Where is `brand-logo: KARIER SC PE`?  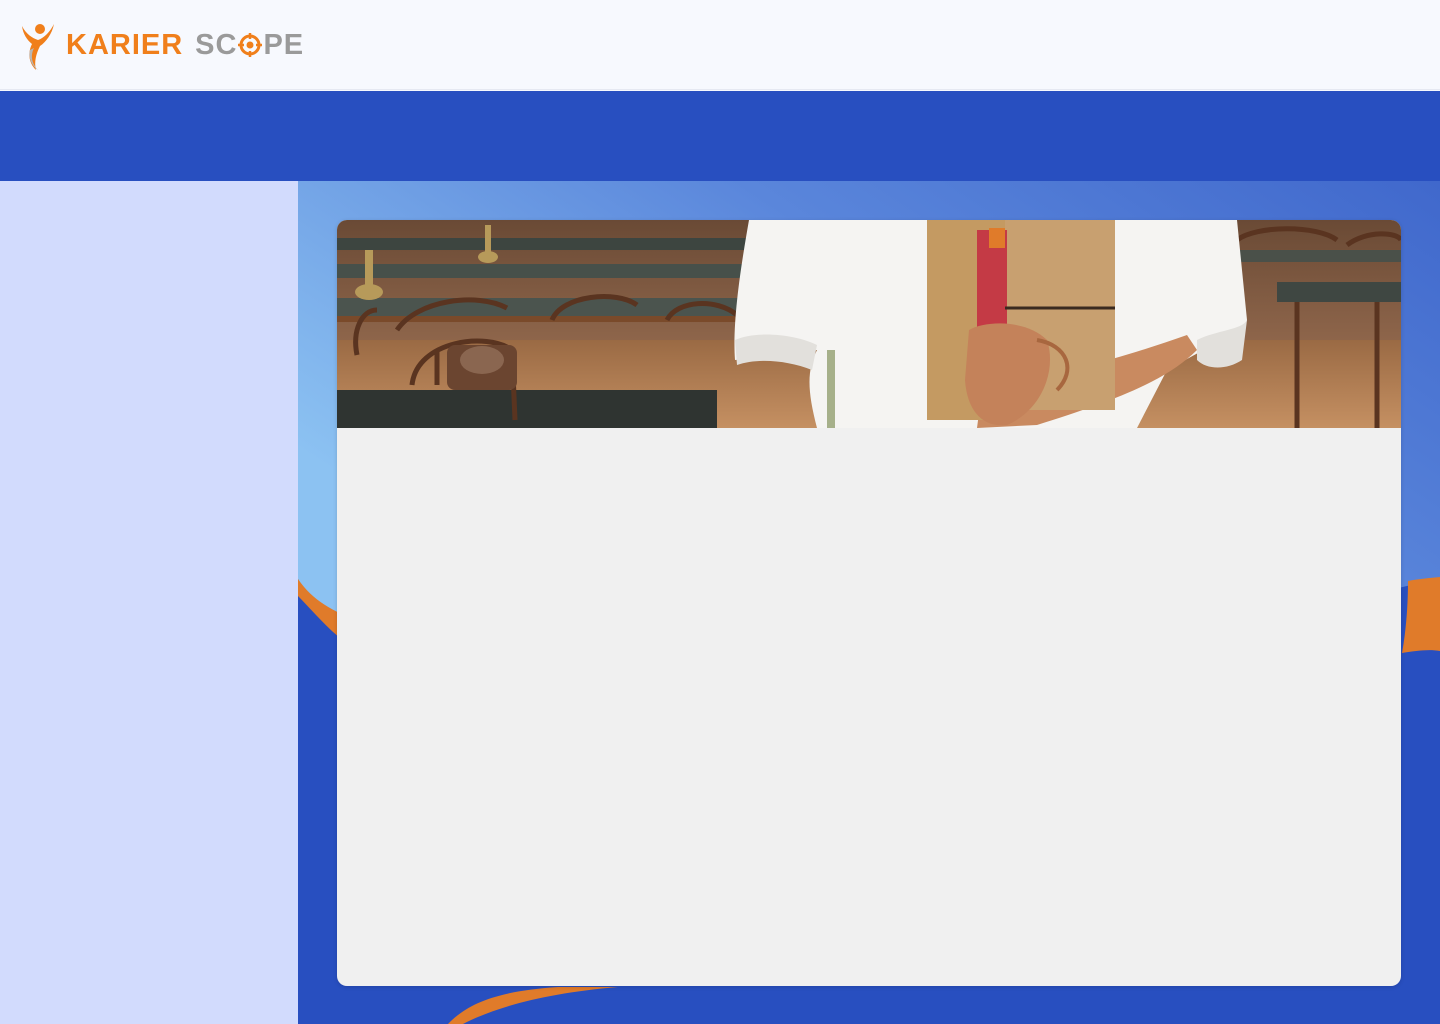
brand-logo: KARIER SC PE is located at coordinates (161, 45).